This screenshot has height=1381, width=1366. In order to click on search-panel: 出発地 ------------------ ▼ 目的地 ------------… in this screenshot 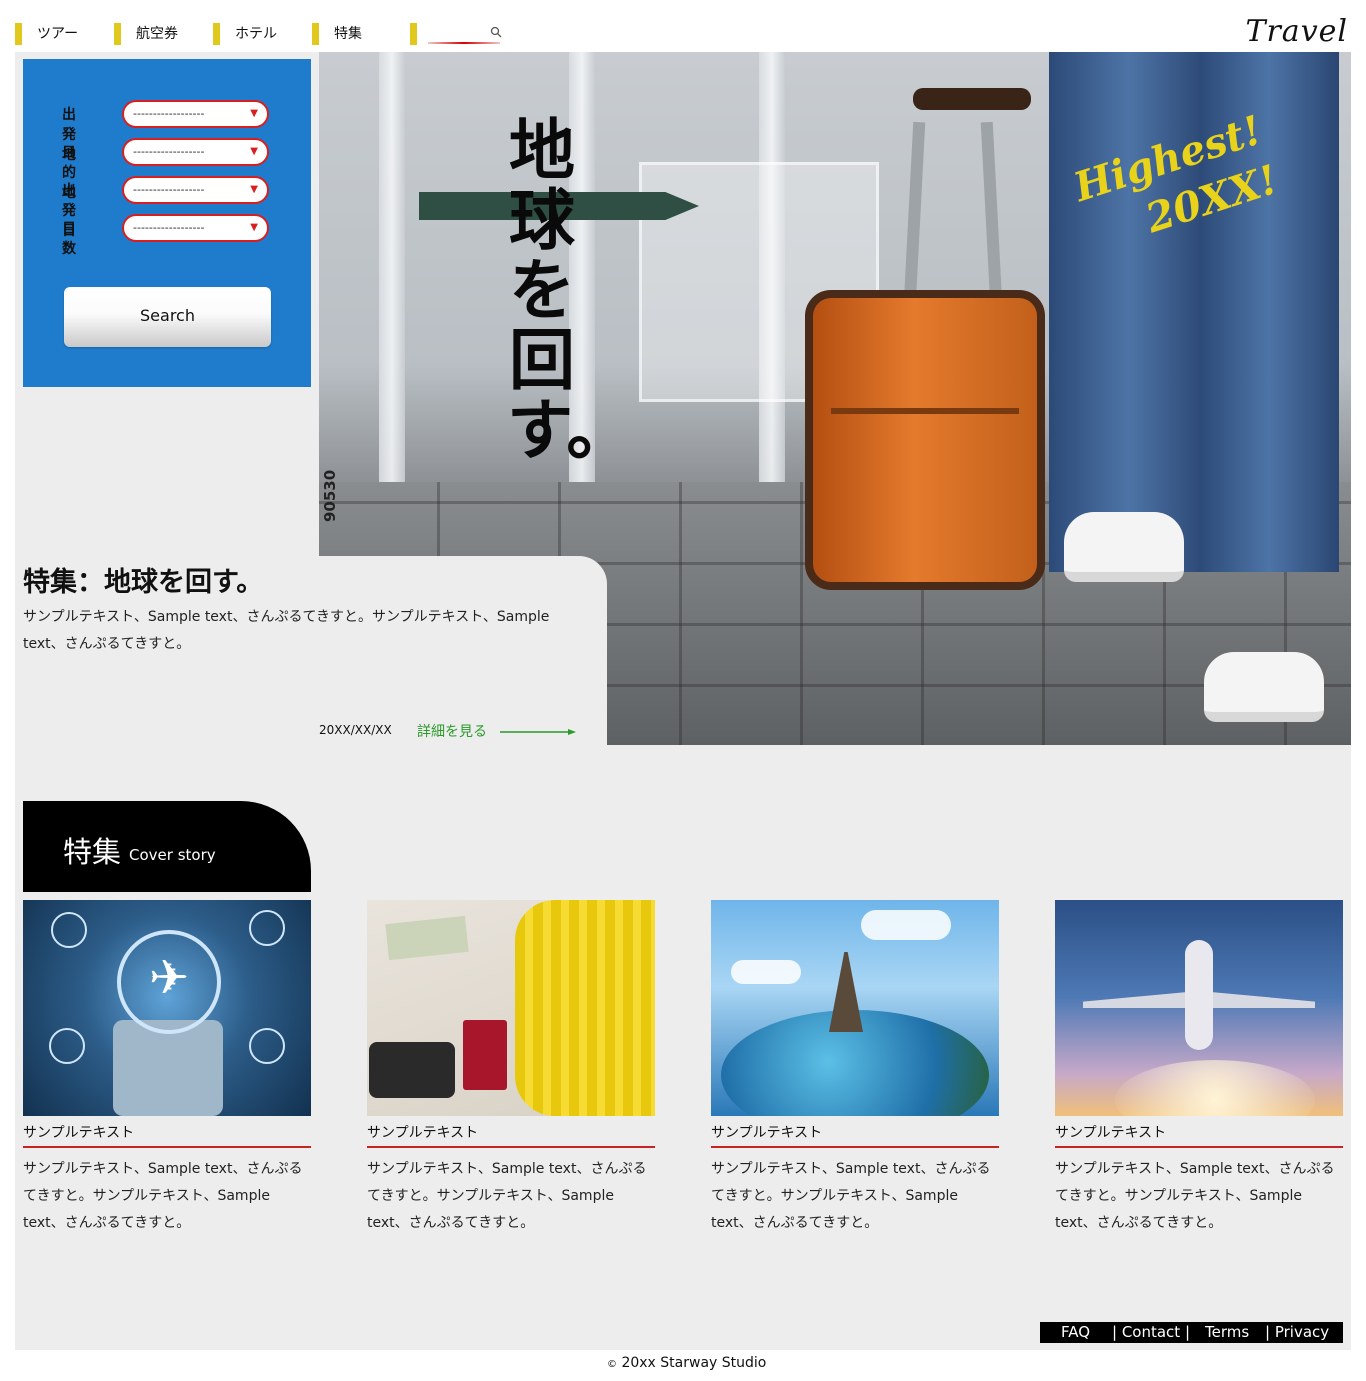, I will do `click(167, 223)`.